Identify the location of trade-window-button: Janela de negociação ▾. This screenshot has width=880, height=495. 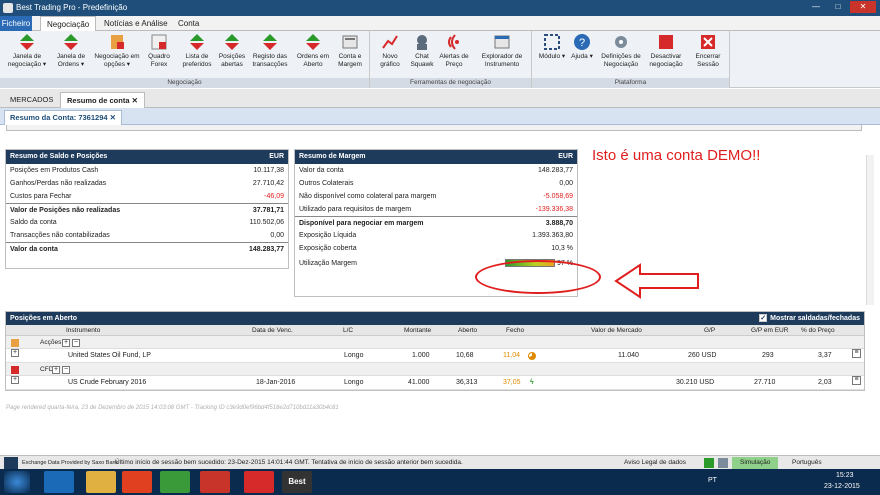
(27, 50).